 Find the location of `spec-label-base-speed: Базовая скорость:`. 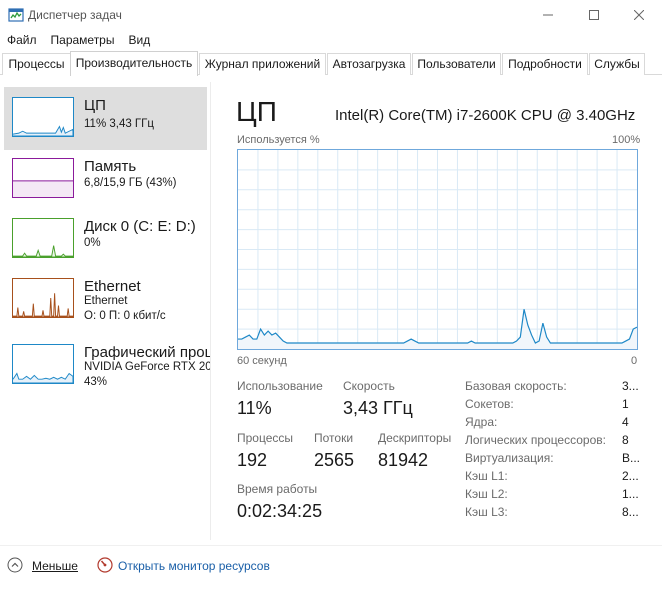

spec-label-base-speed: Базовая скорость: is located at coordinates (516, 386).